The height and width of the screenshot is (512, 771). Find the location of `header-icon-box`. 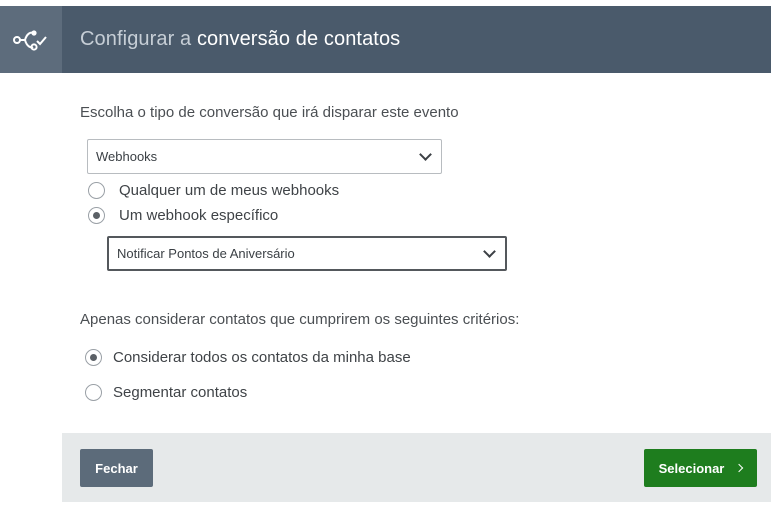

header-icon-box is located at coordinates (31, 39).